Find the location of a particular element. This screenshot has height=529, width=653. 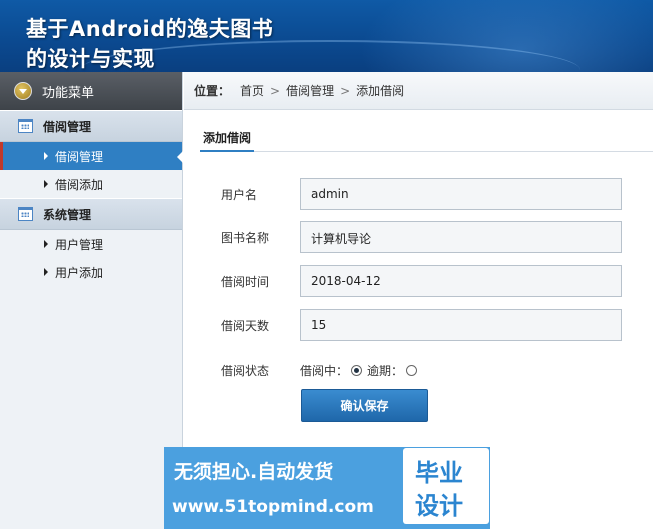

app-title-line2: 的设计与实现 is located at coordinates (90, 59).